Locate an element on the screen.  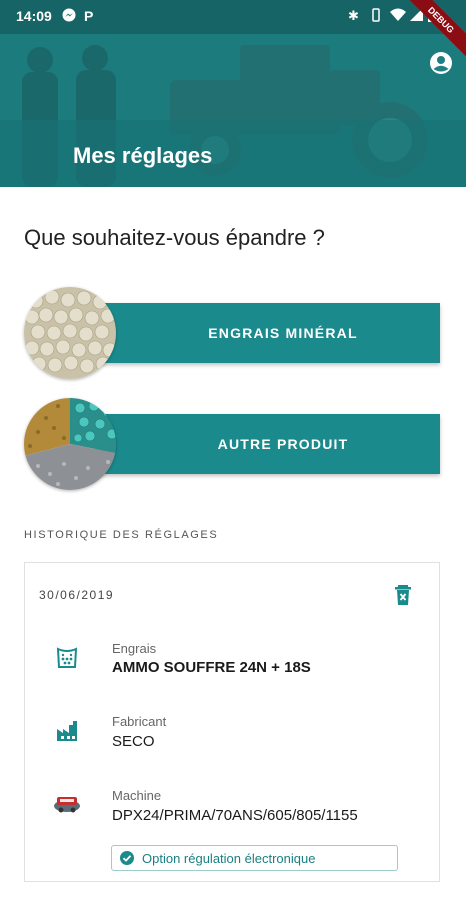
fertilizer-value: AMMO SOUFFRE 24N + 18S is located at coordinates (211, 667).